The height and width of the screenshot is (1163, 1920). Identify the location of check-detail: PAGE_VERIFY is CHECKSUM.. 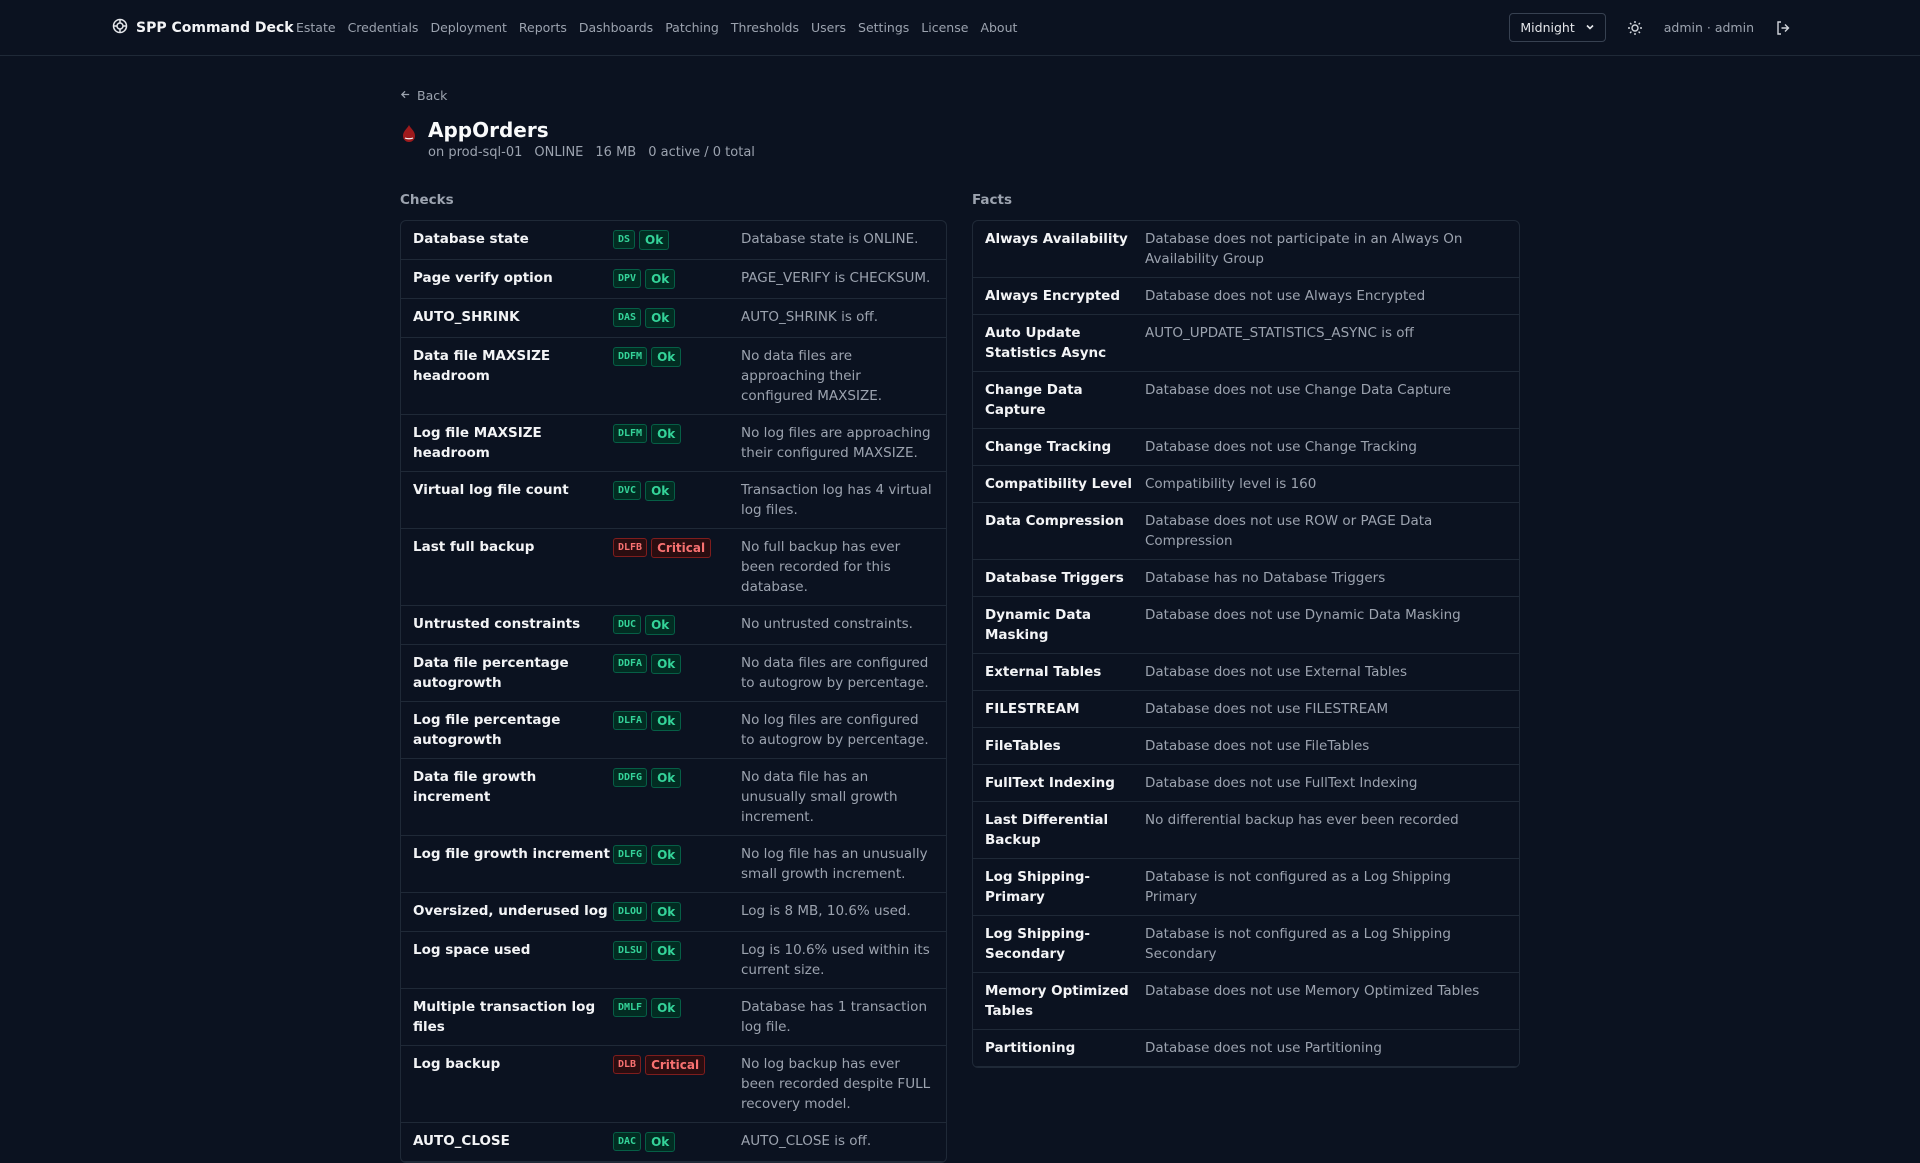
(836, 278).